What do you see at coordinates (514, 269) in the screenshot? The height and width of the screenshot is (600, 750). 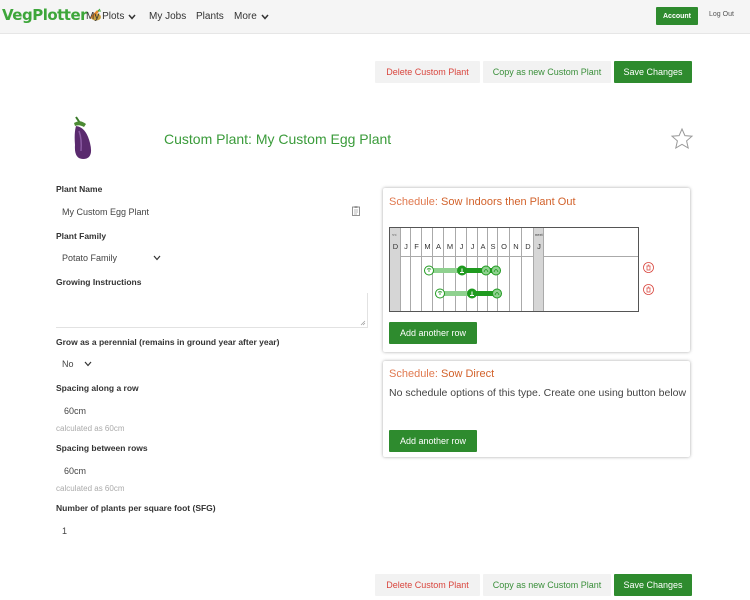 I see `schedule-calendar: << D J F M A M J J A S O N D next J` at bounding box center [514, 269].